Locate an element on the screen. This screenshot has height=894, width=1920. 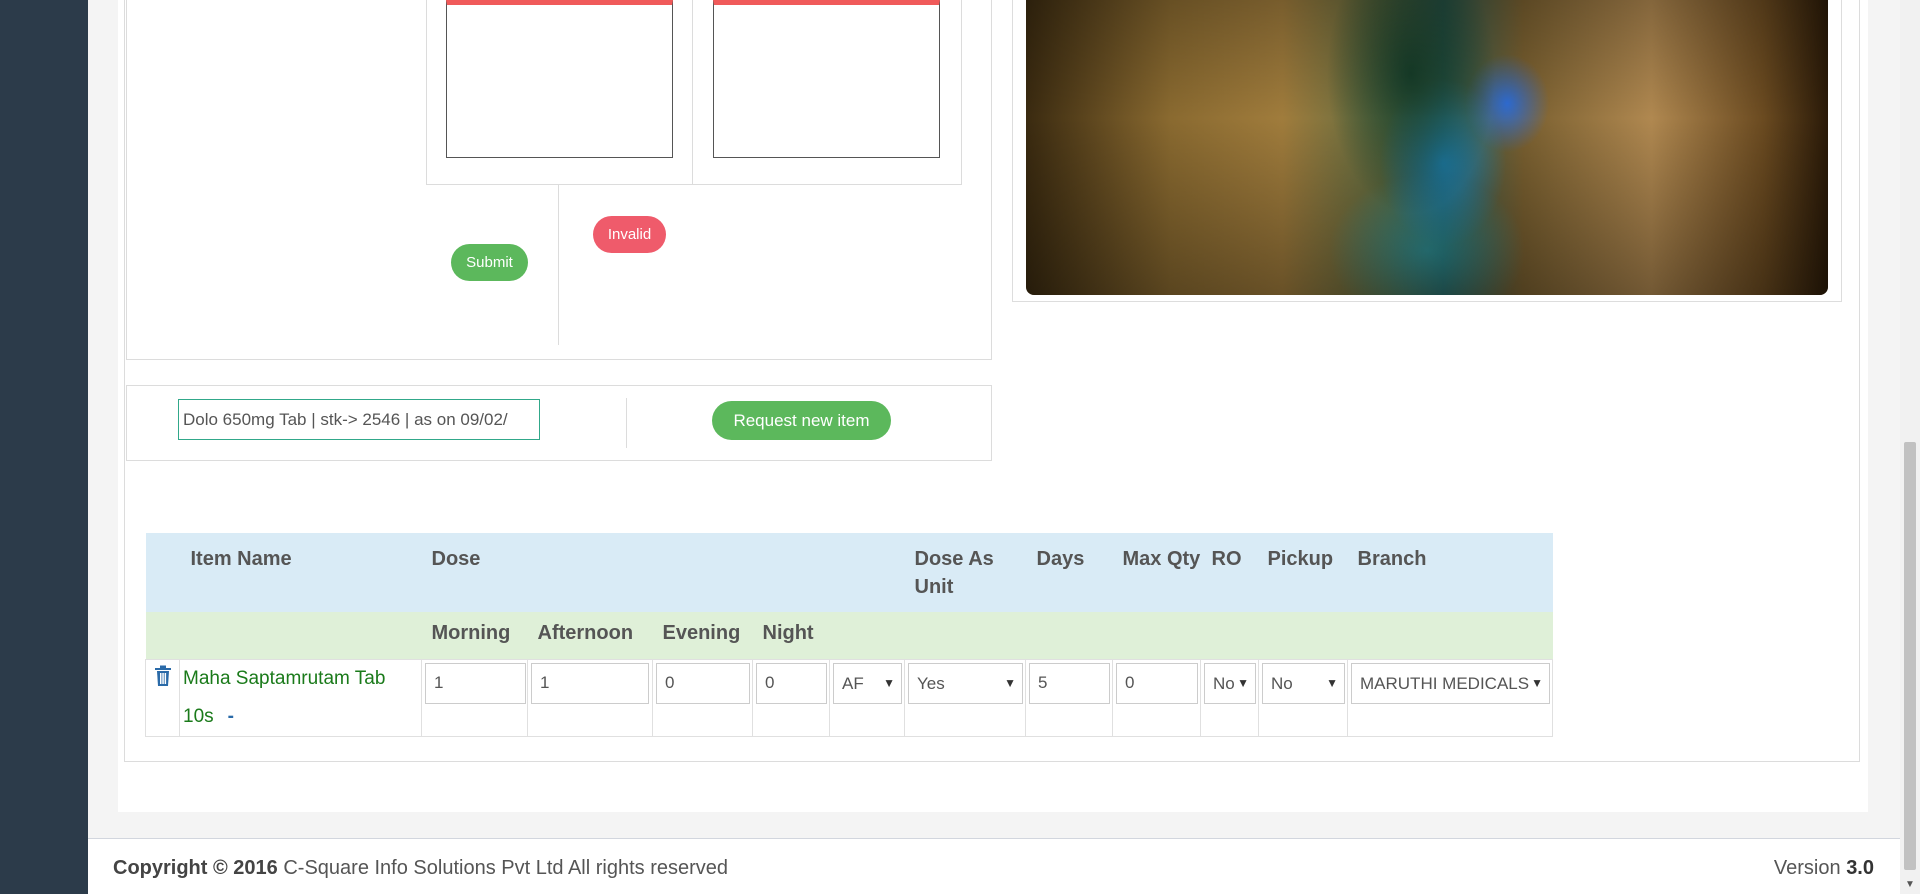
max-qty-cell is located at coordinates (1156, 697).